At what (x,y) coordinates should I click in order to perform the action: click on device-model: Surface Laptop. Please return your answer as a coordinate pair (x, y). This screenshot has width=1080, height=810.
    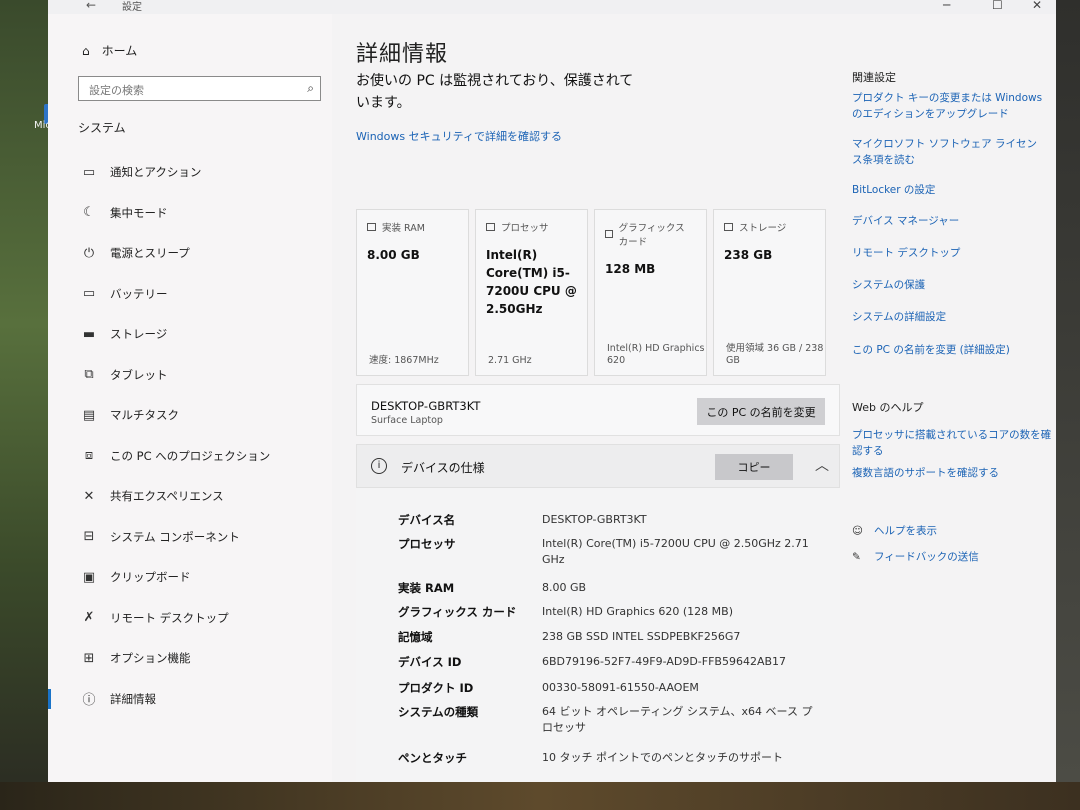
    Looking at the image, I should click on (407, 420).